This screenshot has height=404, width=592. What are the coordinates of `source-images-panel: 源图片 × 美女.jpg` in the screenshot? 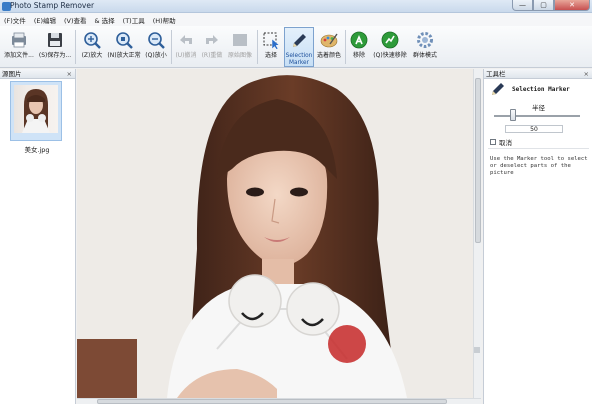 It's located at (38, 236).